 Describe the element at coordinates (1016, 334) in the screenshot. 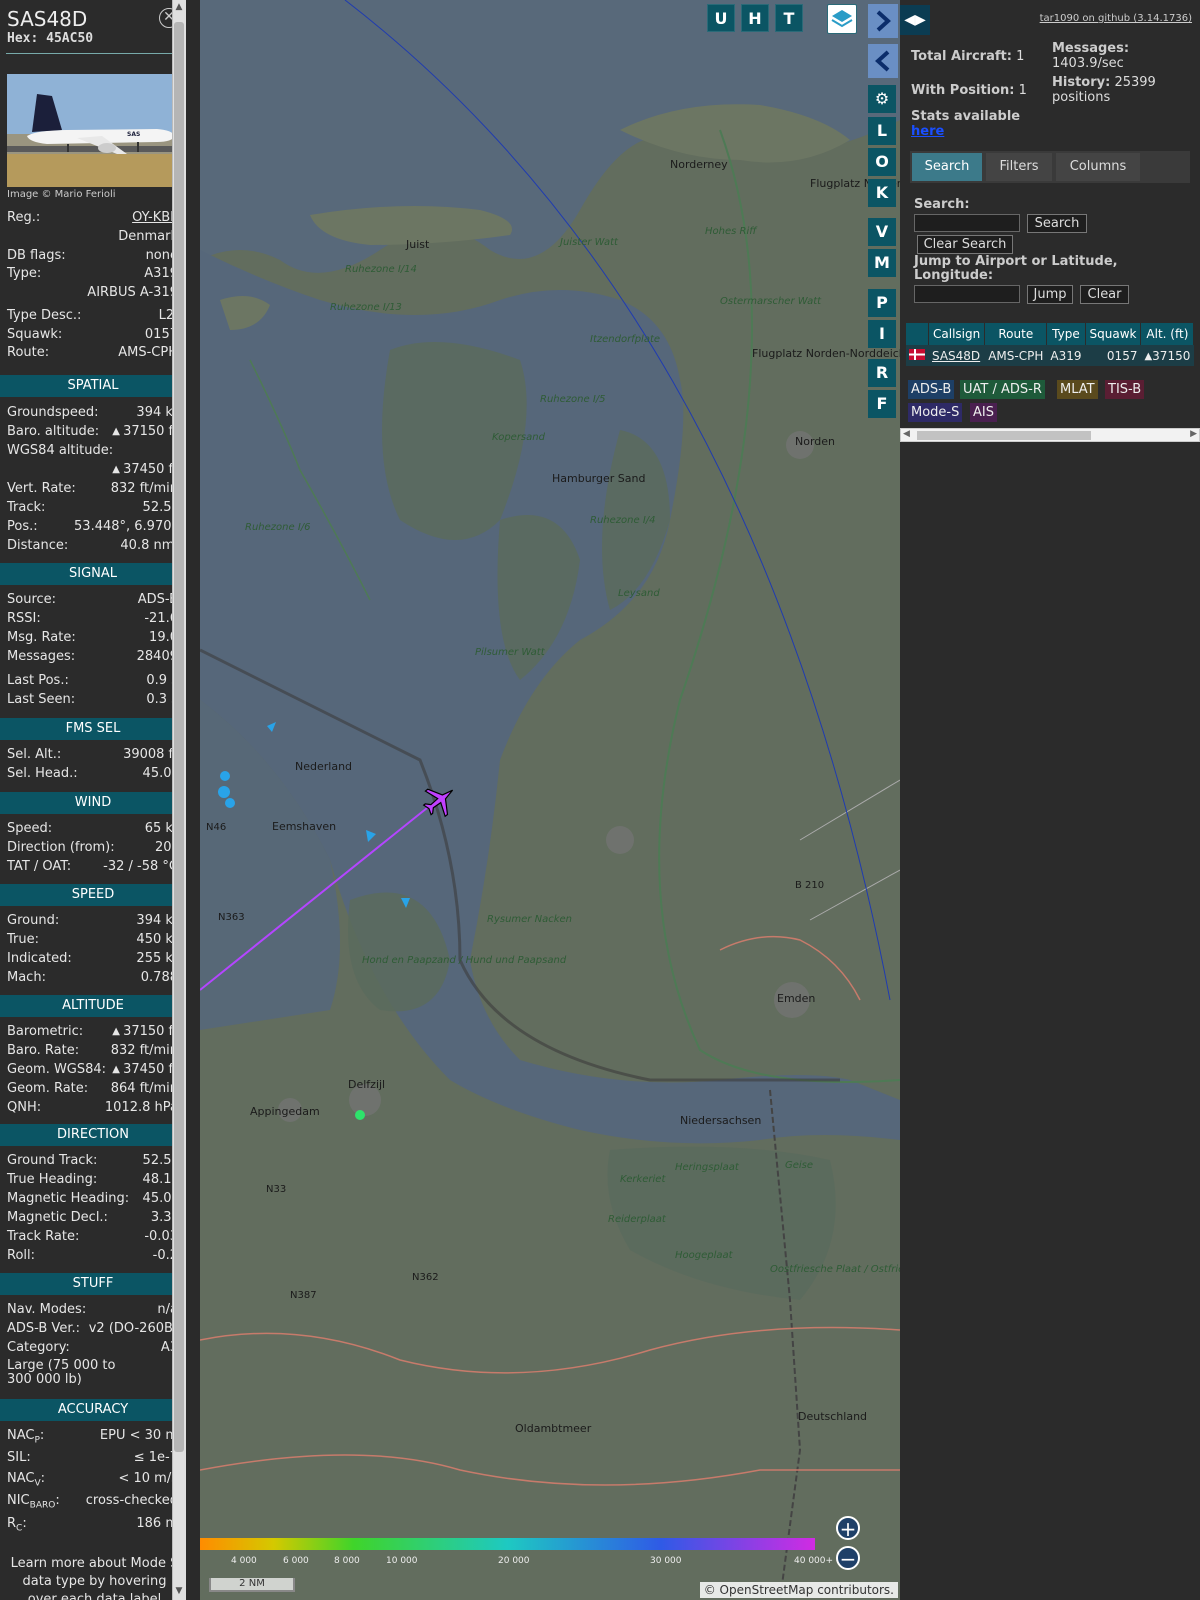

I see `col-route: Route` at that location.